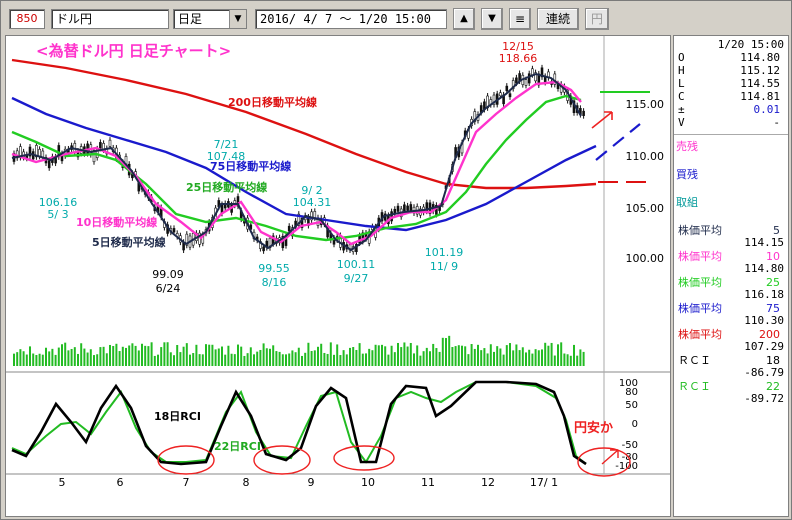 The width and height of the screenshot is (792, 520). What do you see at coordinates (730, 96) in the screenshot?
I see `ohlc-row: C 114.81` at bounding box center [730, 96].